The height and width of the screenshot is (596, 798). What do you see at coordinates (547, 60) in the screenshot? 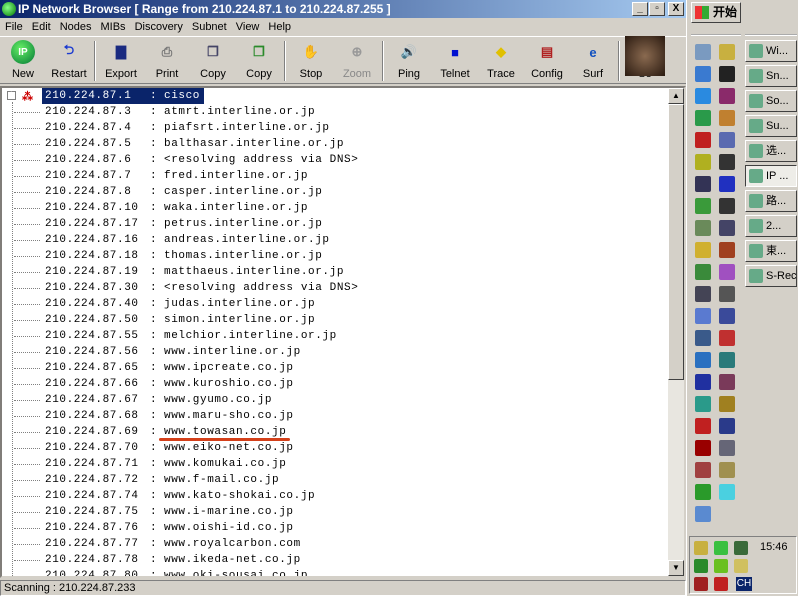
I see `toolbar-config-button: ▤ Config` at bounding box center [547, 60].